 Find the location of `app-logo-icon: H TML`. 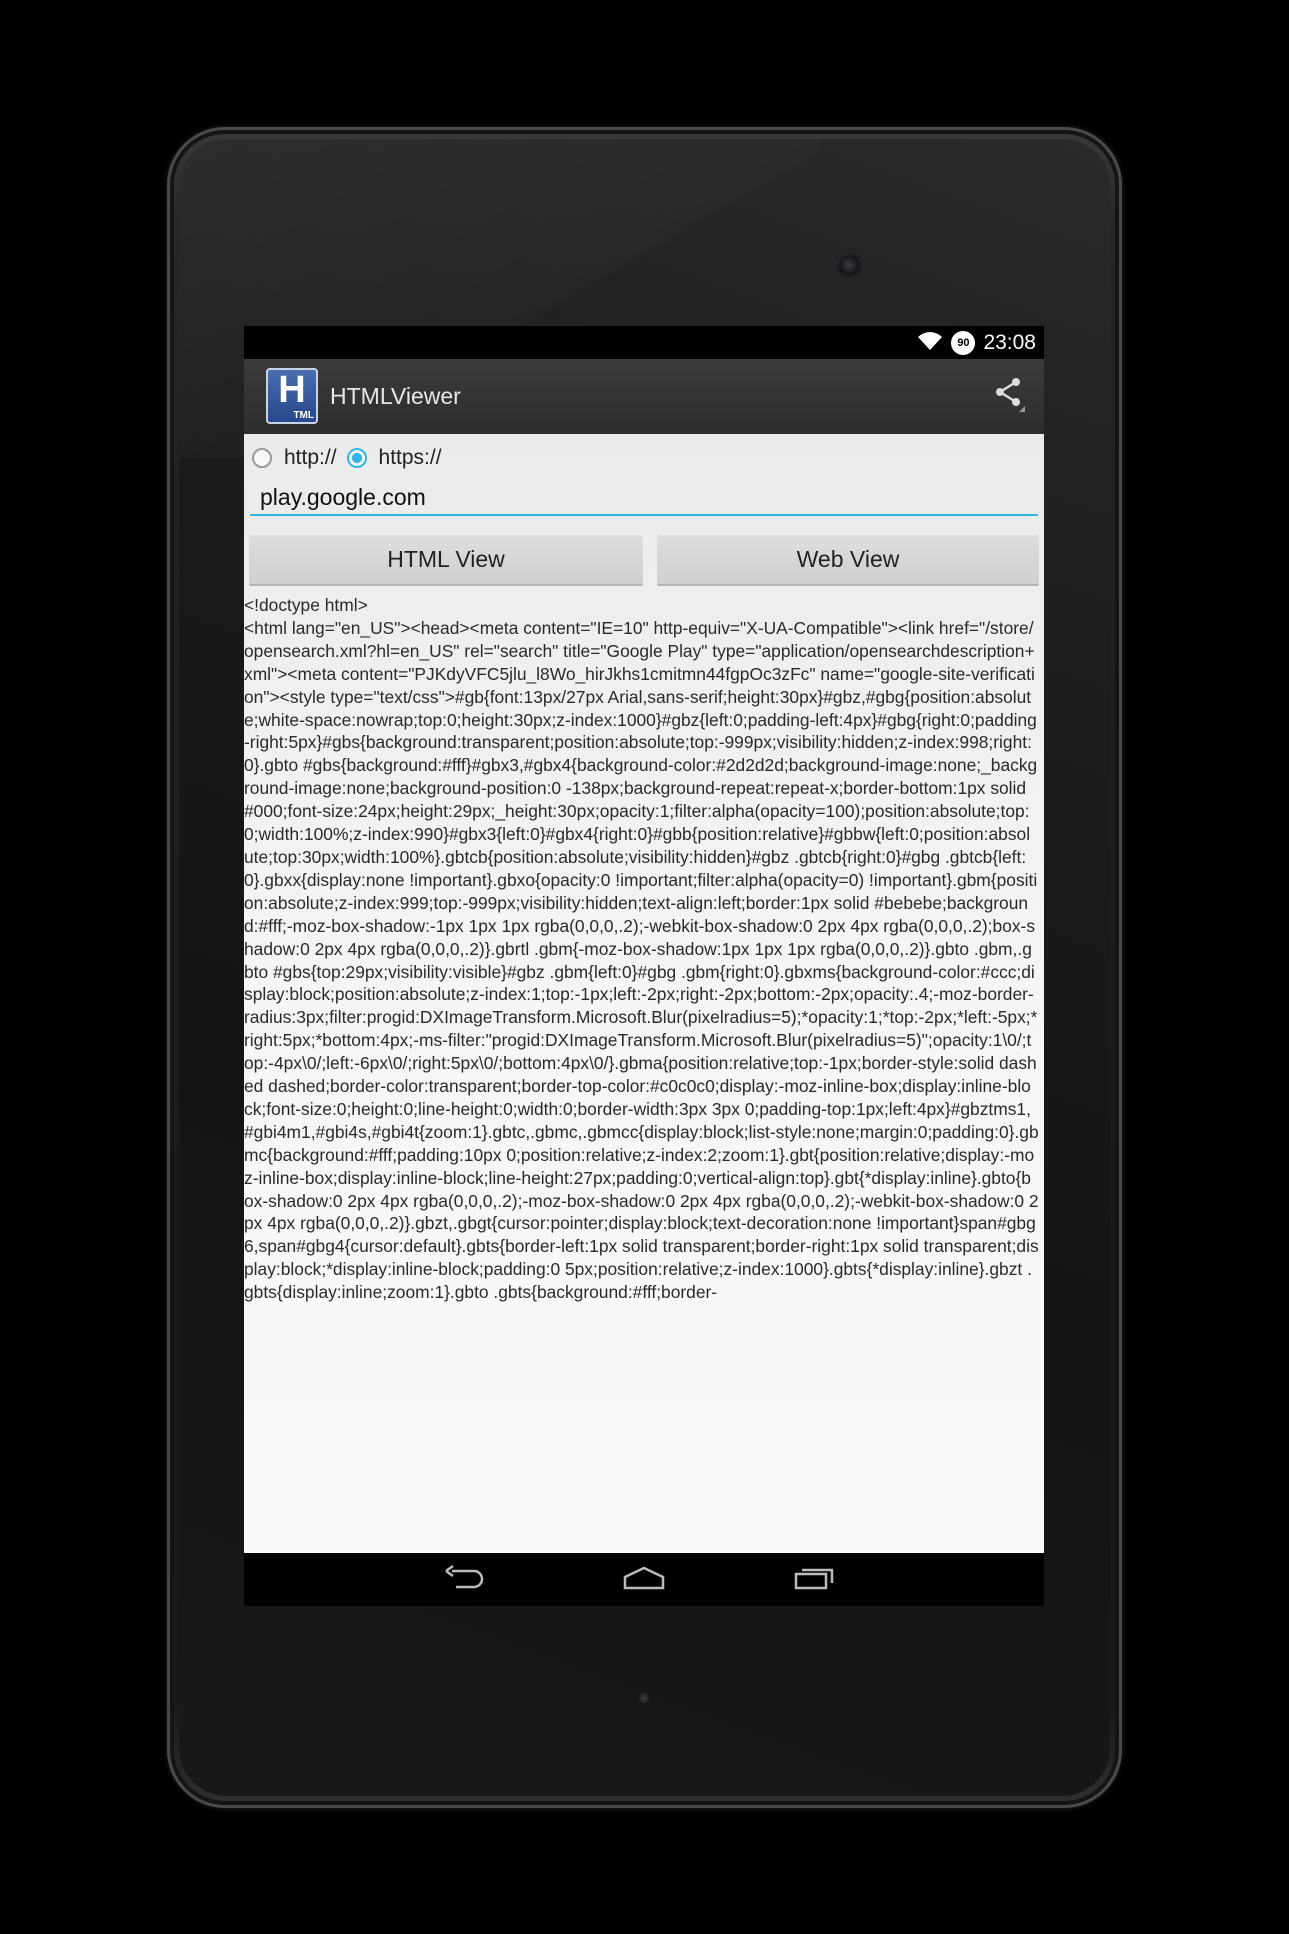

app-logo-icon: H TML is located at coordinates (292, 396).